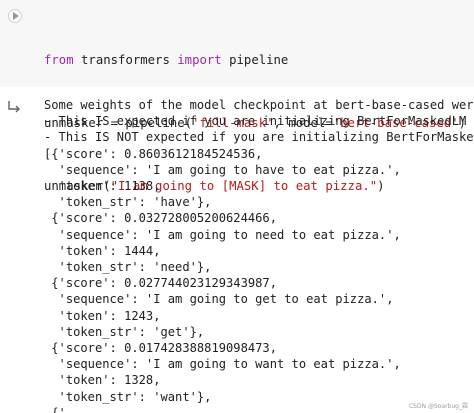 The height and width of the screenshot is (413, 474). Describe the element at coordinates (160, 218) in the screenshot. I see `output-line: {'score': 0.032728005200624466,` at that location.